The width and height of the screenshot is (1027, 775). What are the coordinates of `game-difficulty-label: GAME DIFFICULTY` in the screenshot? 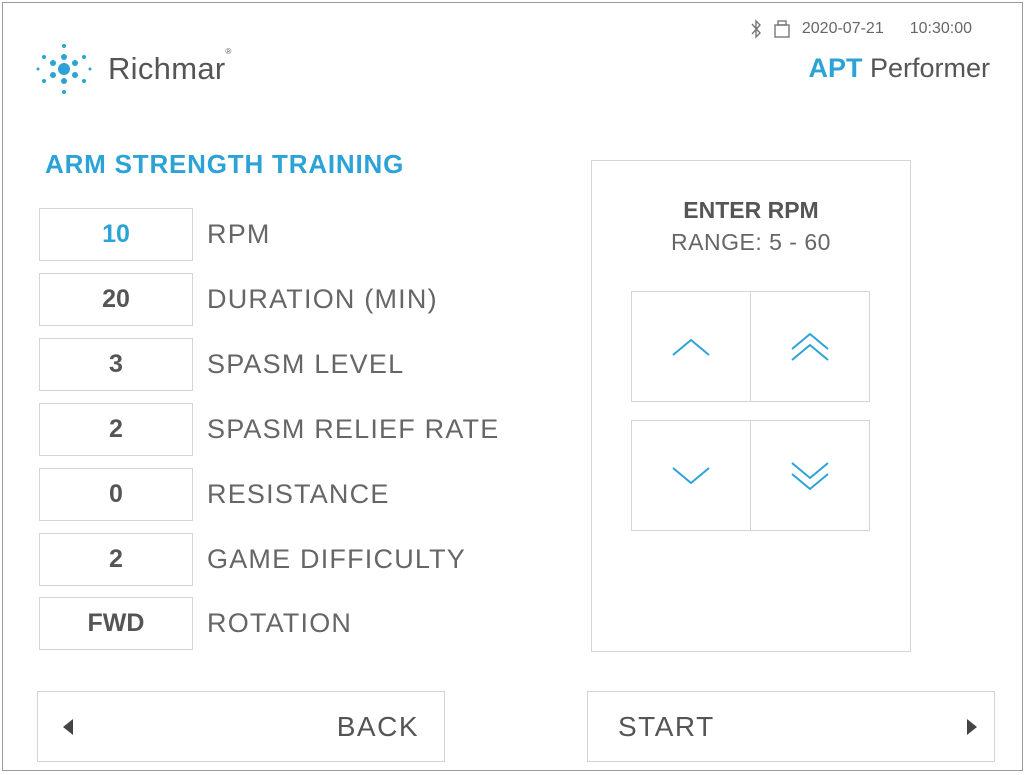 It's located at (337, 559).